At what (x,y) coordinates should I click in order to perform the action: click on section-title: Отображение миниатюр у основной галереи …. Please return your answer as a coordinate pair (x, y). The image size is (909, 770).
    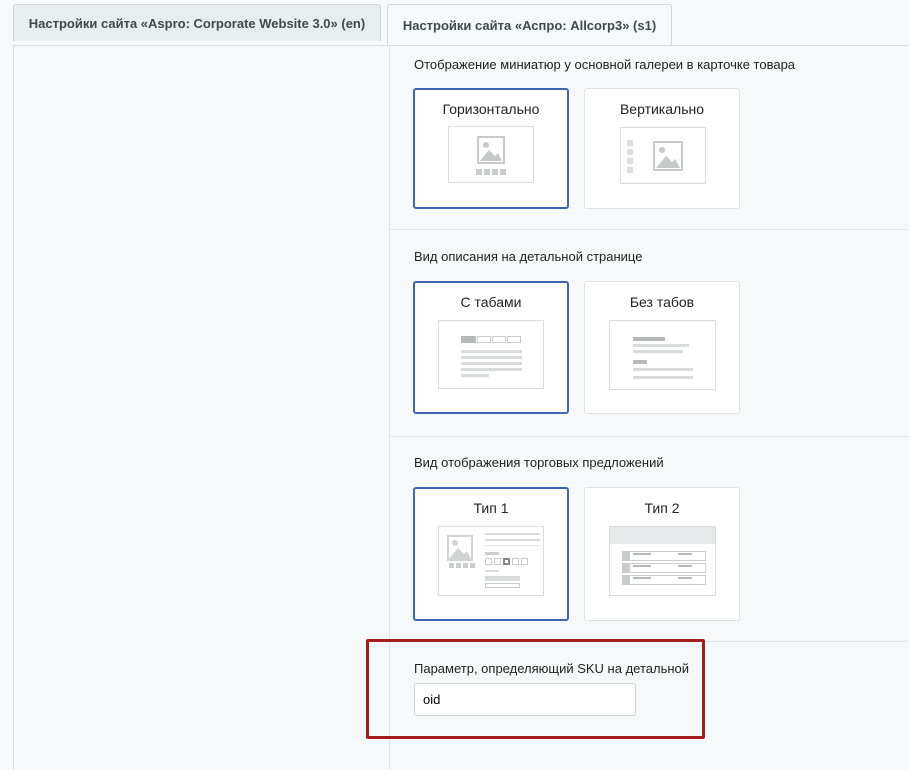
    Looking at the image, I should click on (605, 64).